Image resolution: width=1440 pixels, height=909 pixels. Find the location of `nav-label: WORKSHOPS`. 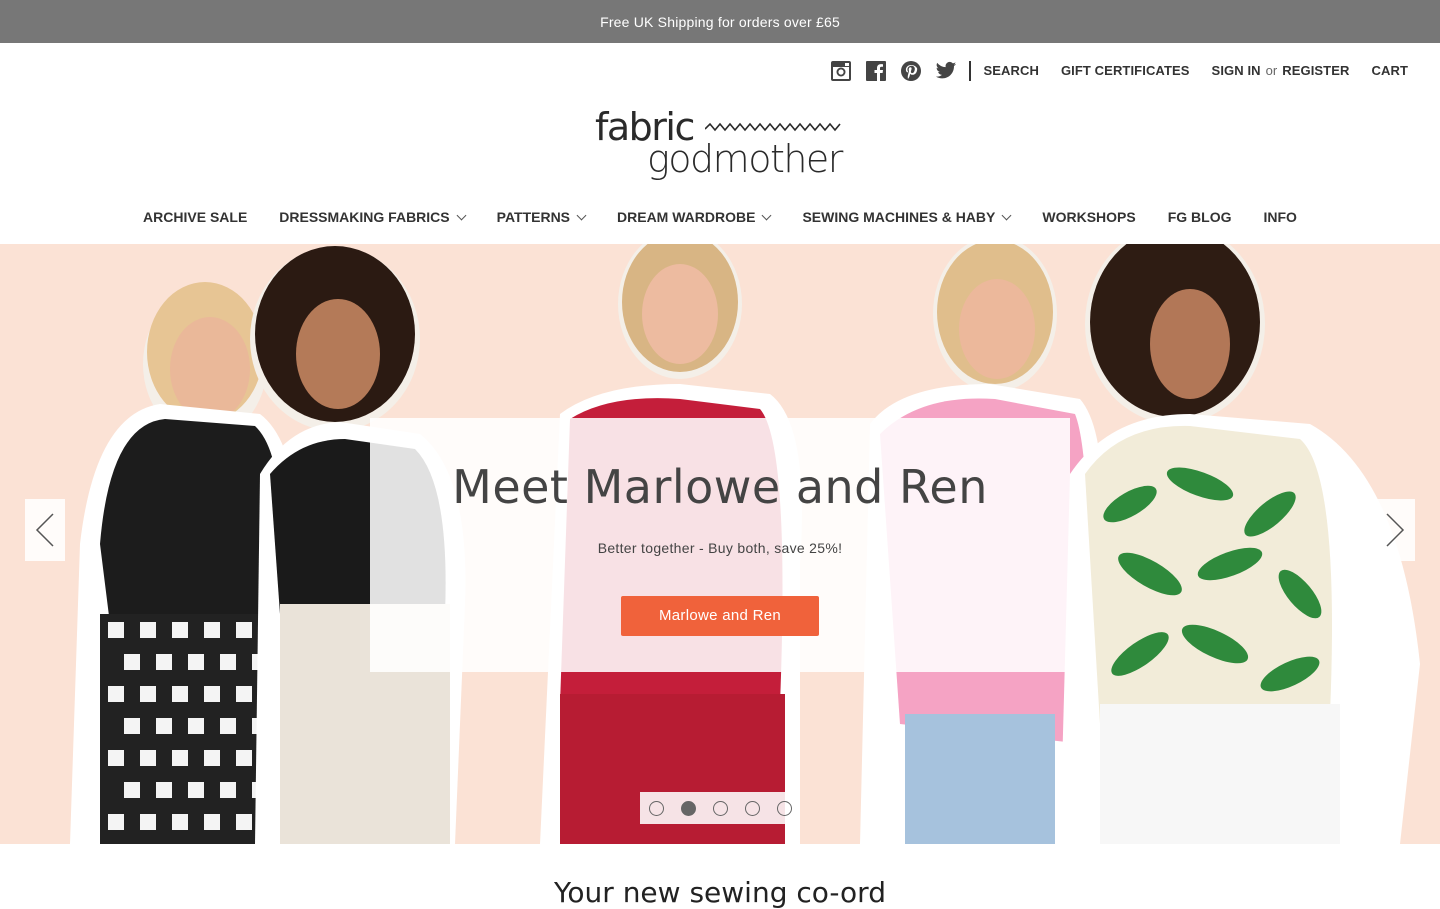

nav-label: WORKSHOPS is located at coordinates (1089, 217).